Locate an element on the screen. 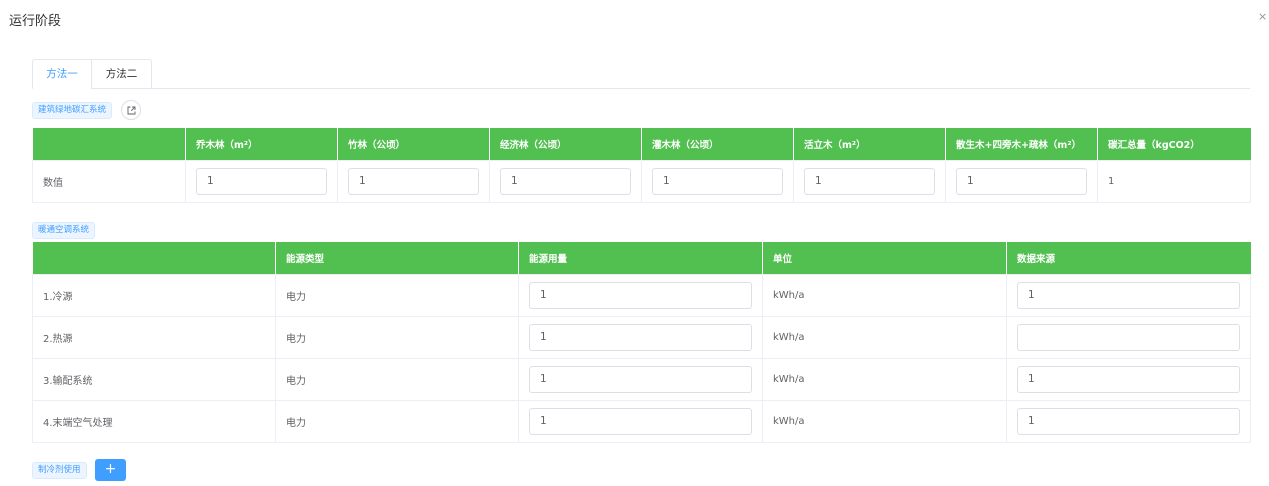 The height and width of the screenshot is (486, 1269). green-carbon-sink-tag: 建筑绿地碳汇系统 is located at coordinates (72, 110).